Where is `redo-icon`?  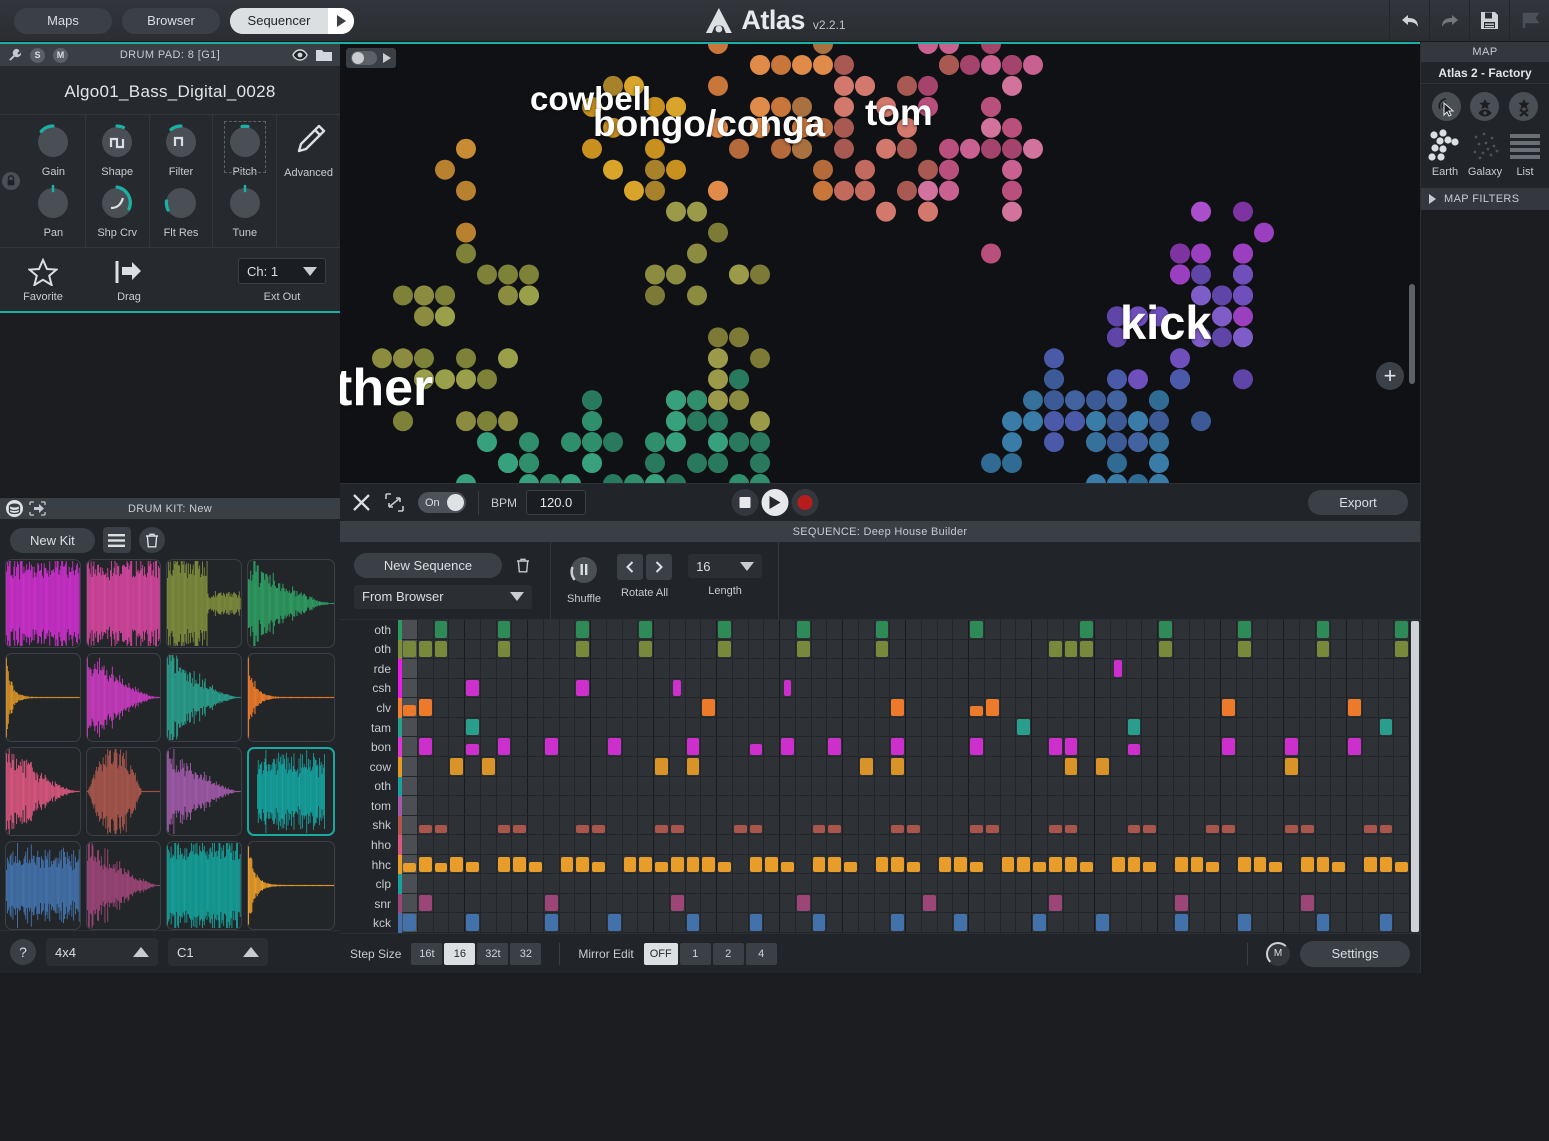
redo-icon is located at coordinates (1449, 21).